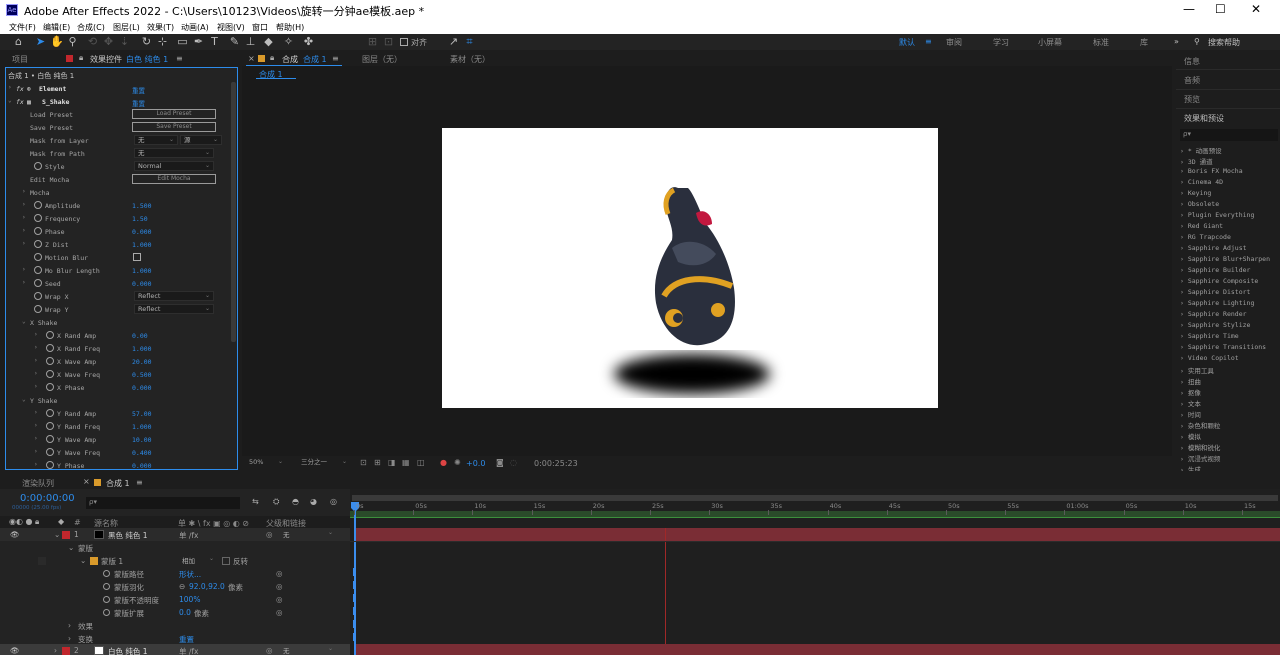 This screenshot has width=1280, height=655. Describe the element at coordinates (392, 462) in the screenshot. I see `mask-visibility-icon: ◨` at that location.